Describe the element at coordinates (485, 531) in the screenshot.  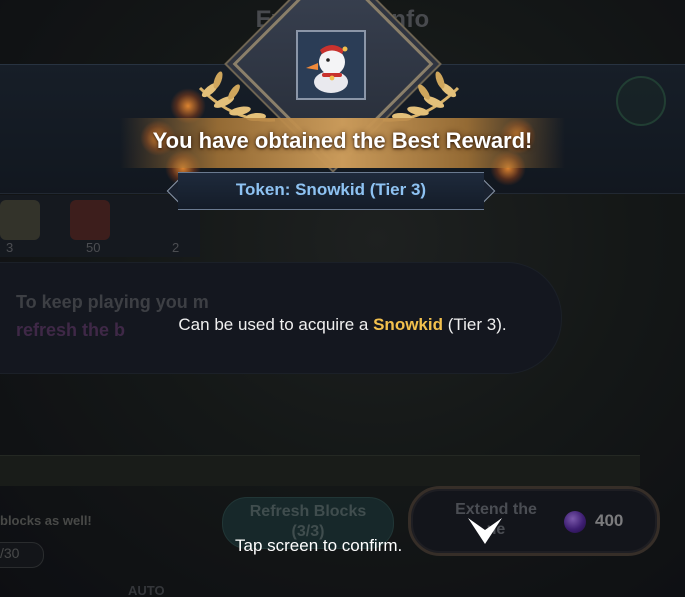
I see `chevron-down-icon` at that location.